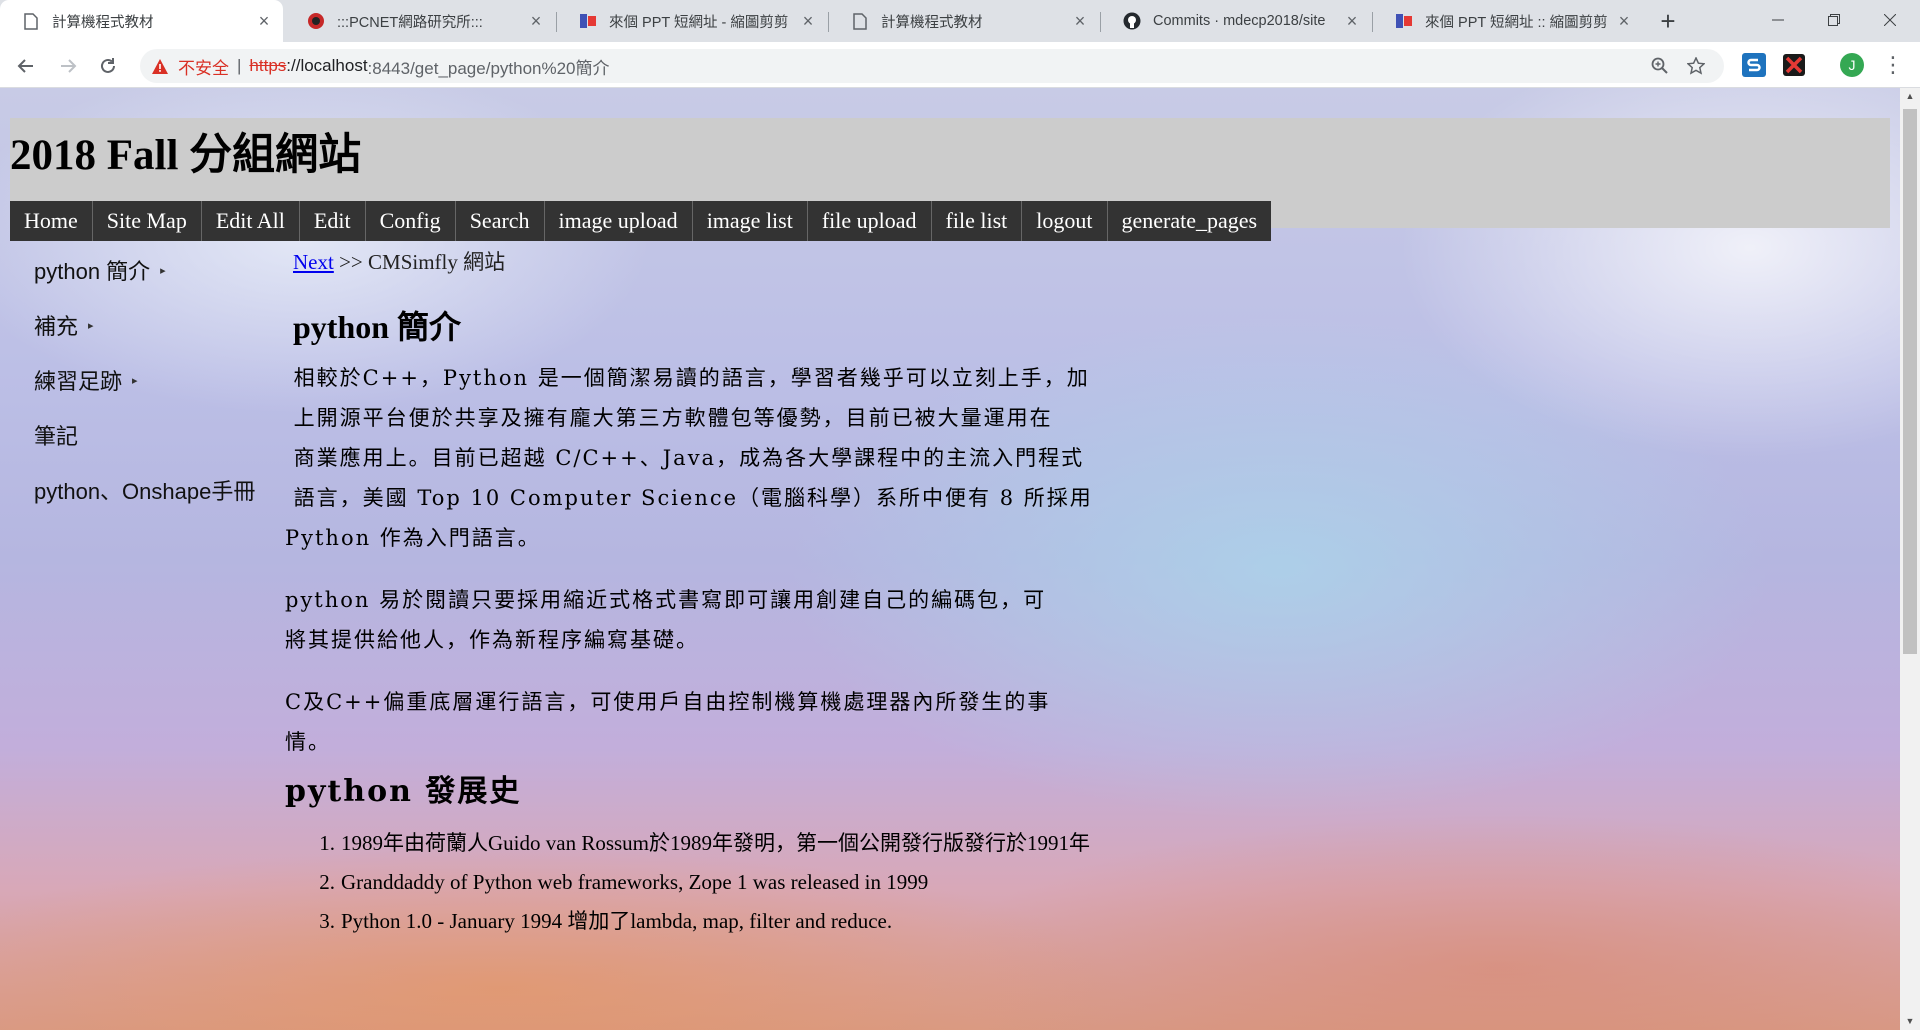  Describe the element at coordinates (159, 446) in the screenshot. I see `sidebar-item-notes: 筆記` at that location.